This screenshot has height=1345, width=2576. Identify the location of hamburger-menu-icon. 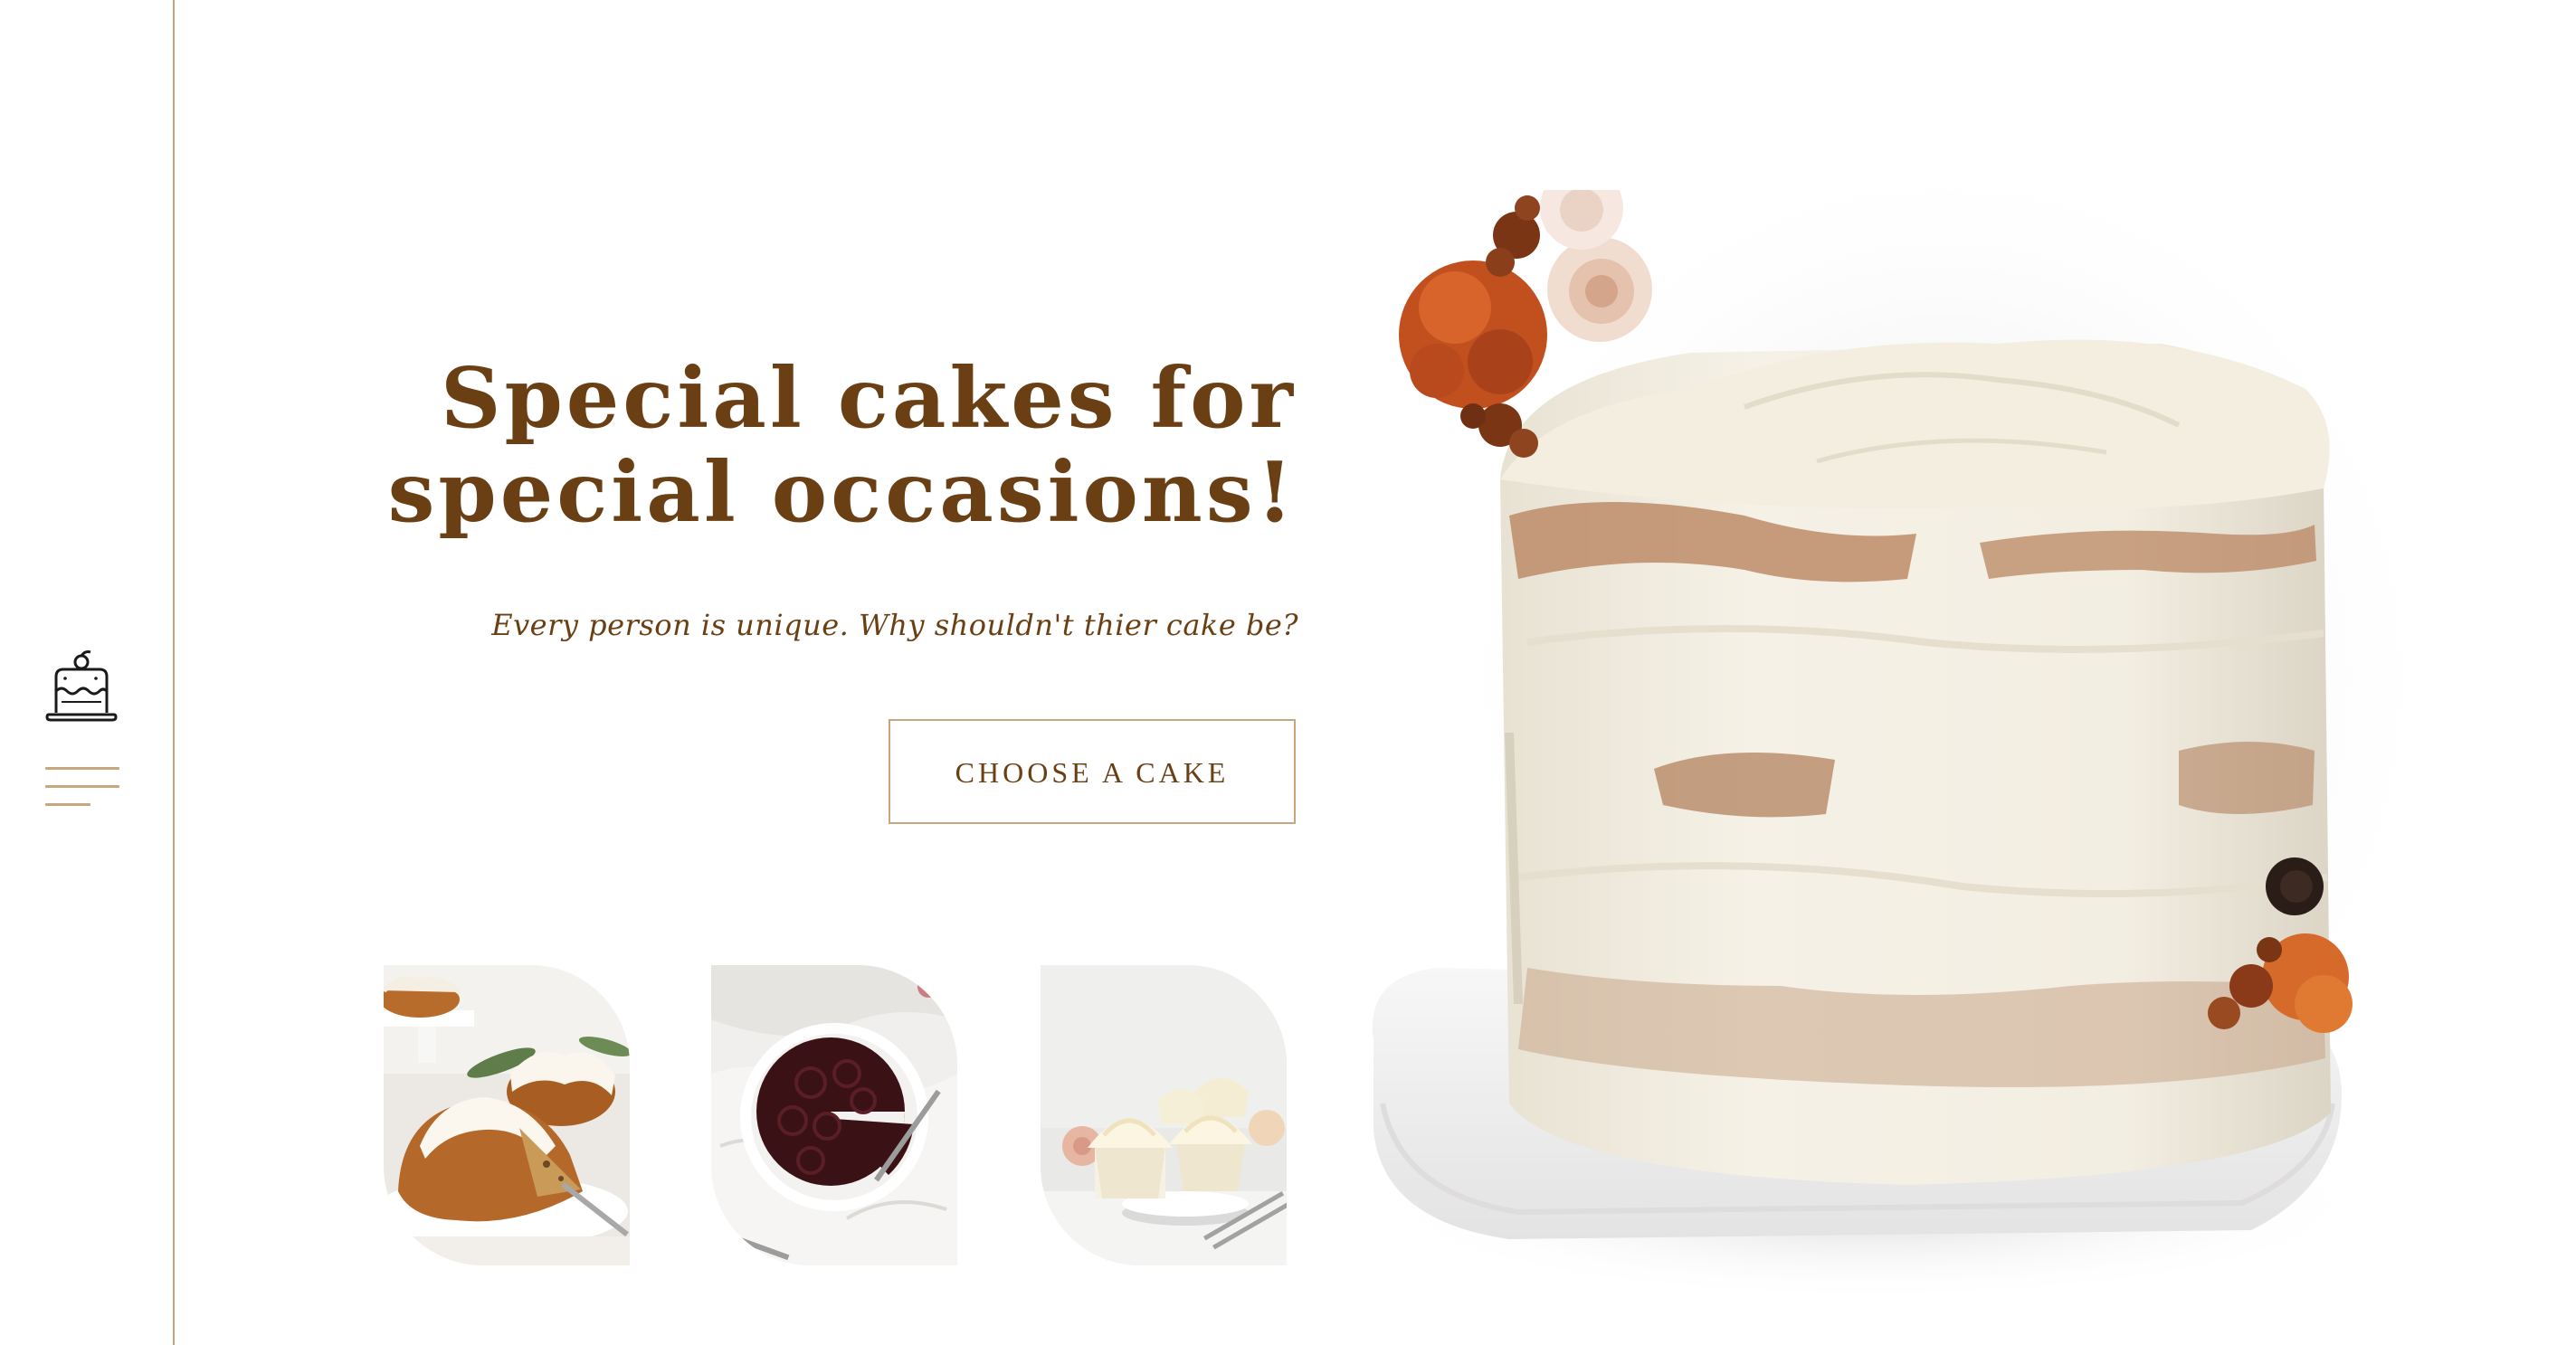
(83, 788).